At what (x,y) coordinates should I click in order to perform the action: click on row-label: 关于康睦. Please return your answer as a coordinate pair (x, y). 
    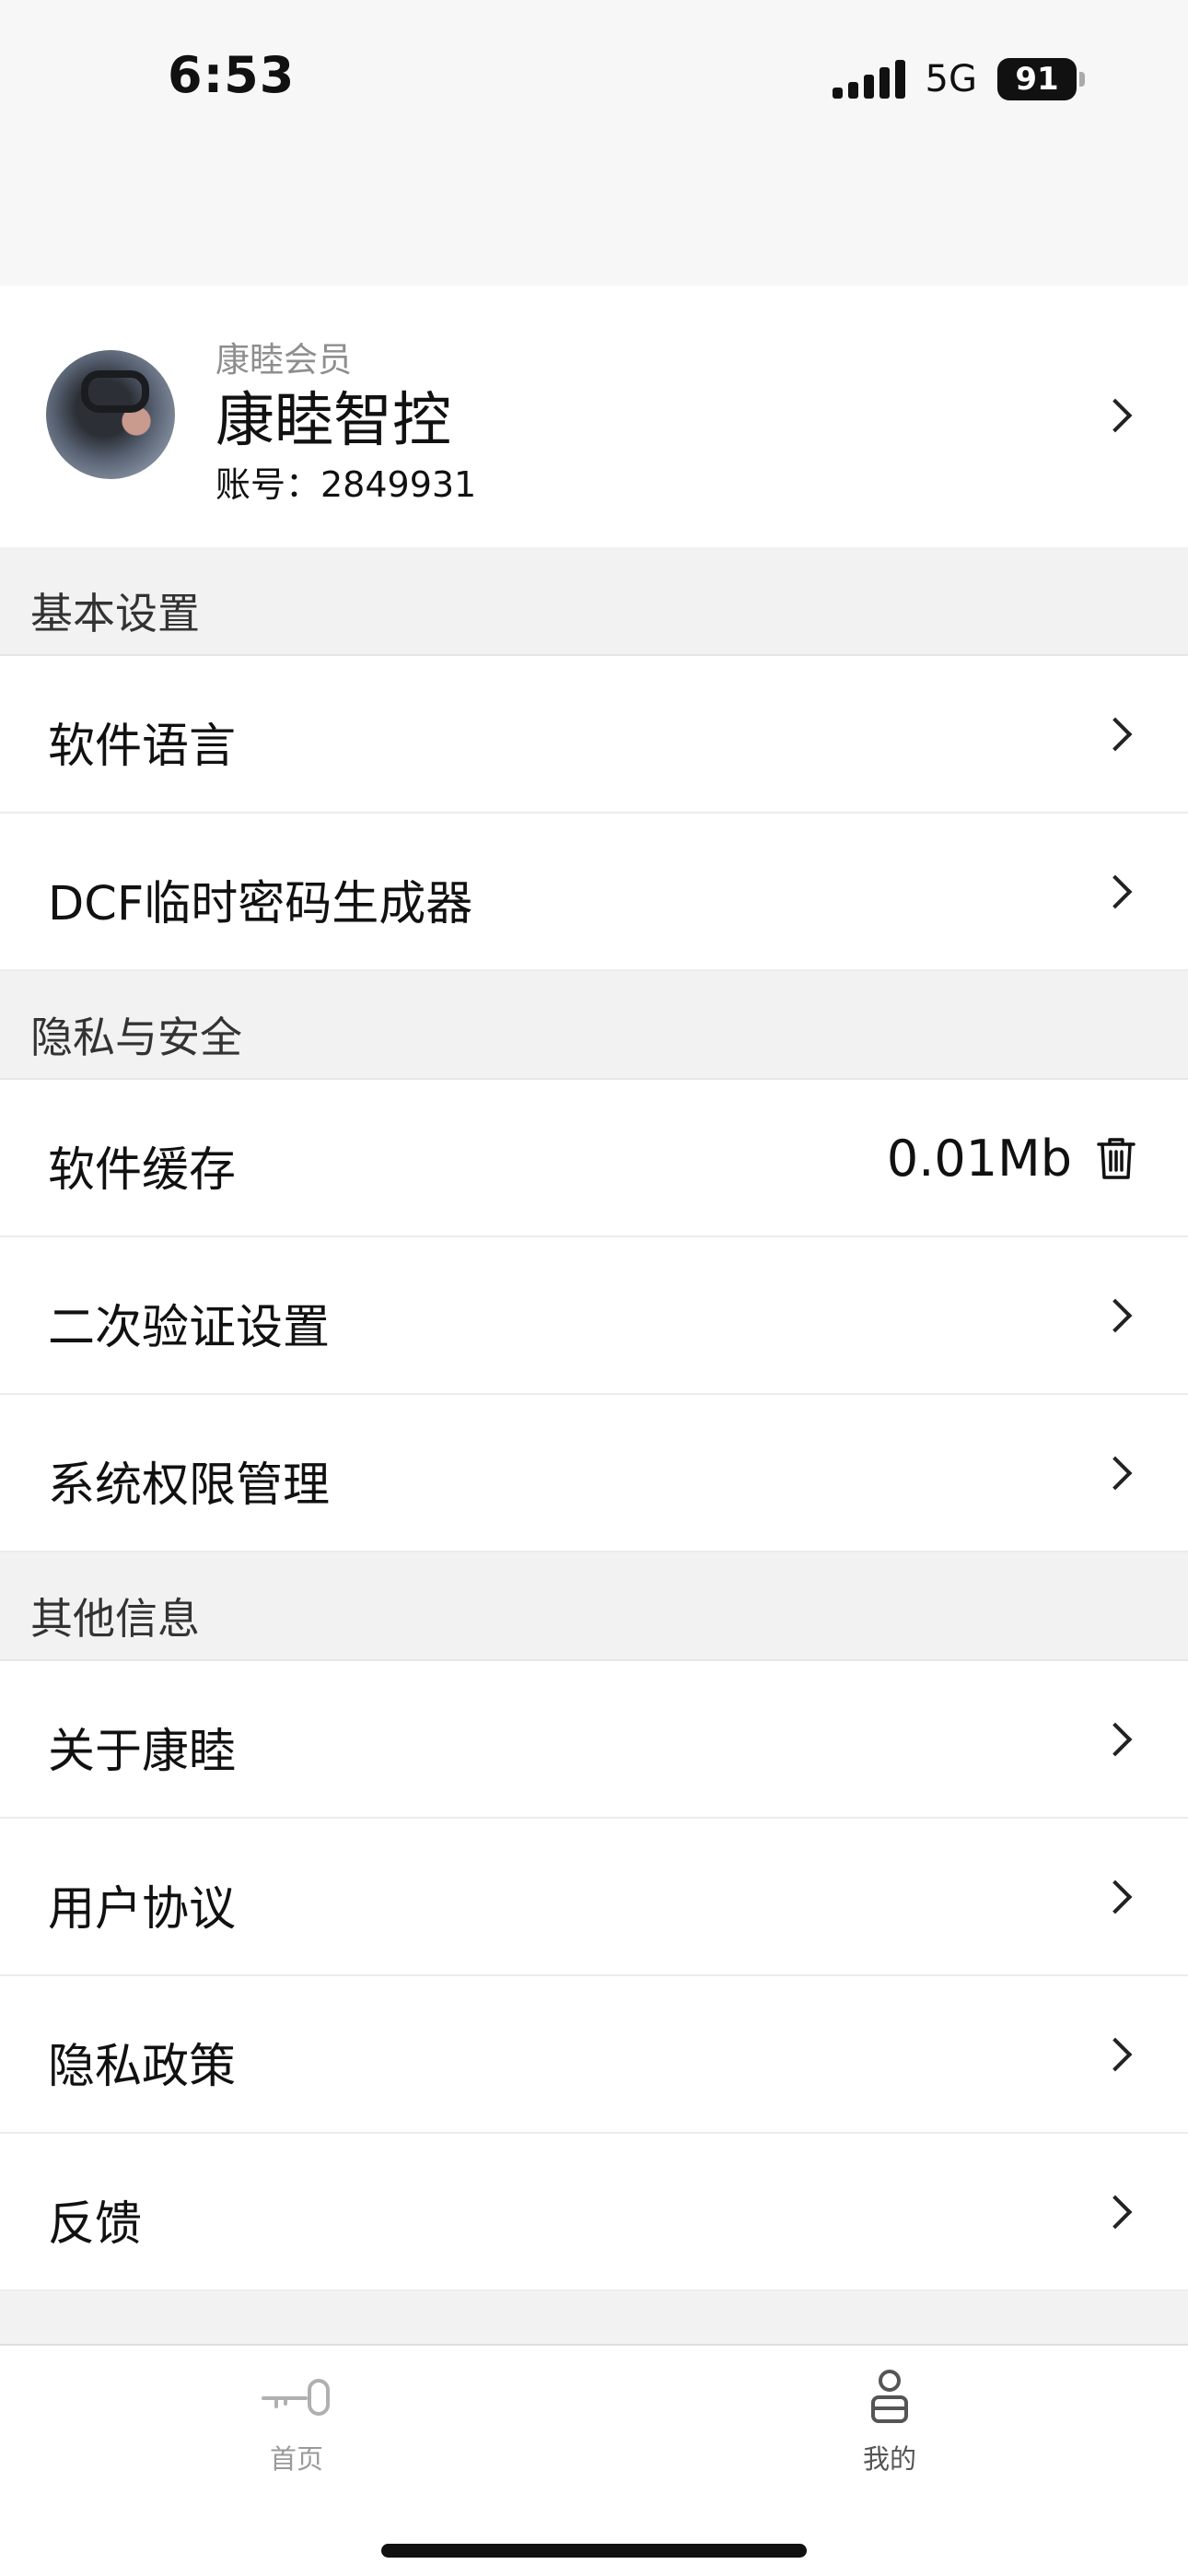
    Looking at the image, I should click on (143, 1752).